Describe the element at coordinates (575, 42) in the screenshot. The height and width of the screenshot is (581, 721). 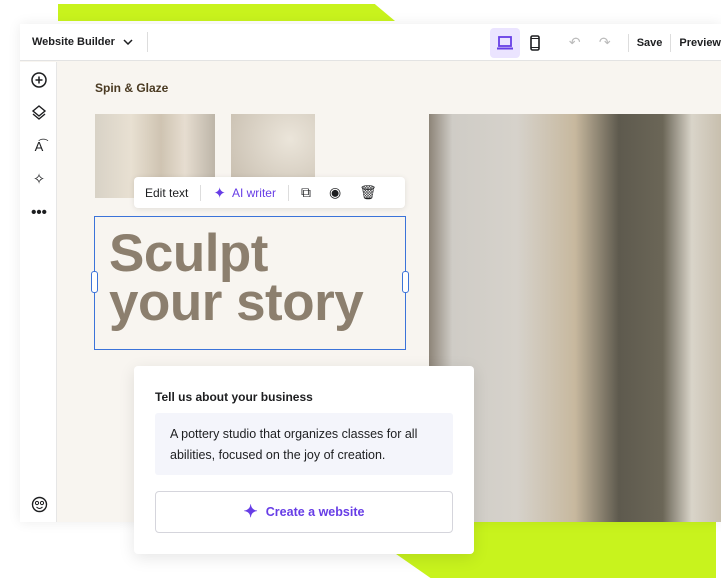
I see `undo-icon: ↶` at that location.